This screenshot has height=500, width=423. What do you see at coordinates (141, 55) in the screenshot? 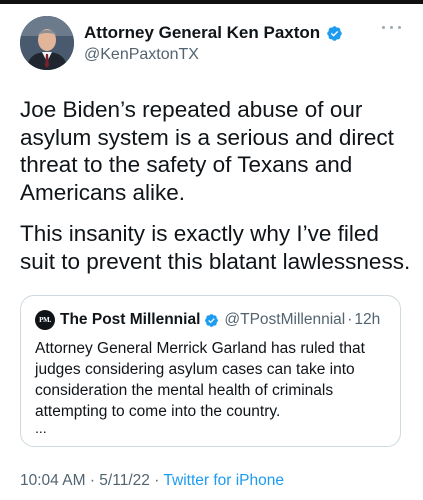
I see `author-handle: @KenPaxtonTX` at bounding box center [141, 55].